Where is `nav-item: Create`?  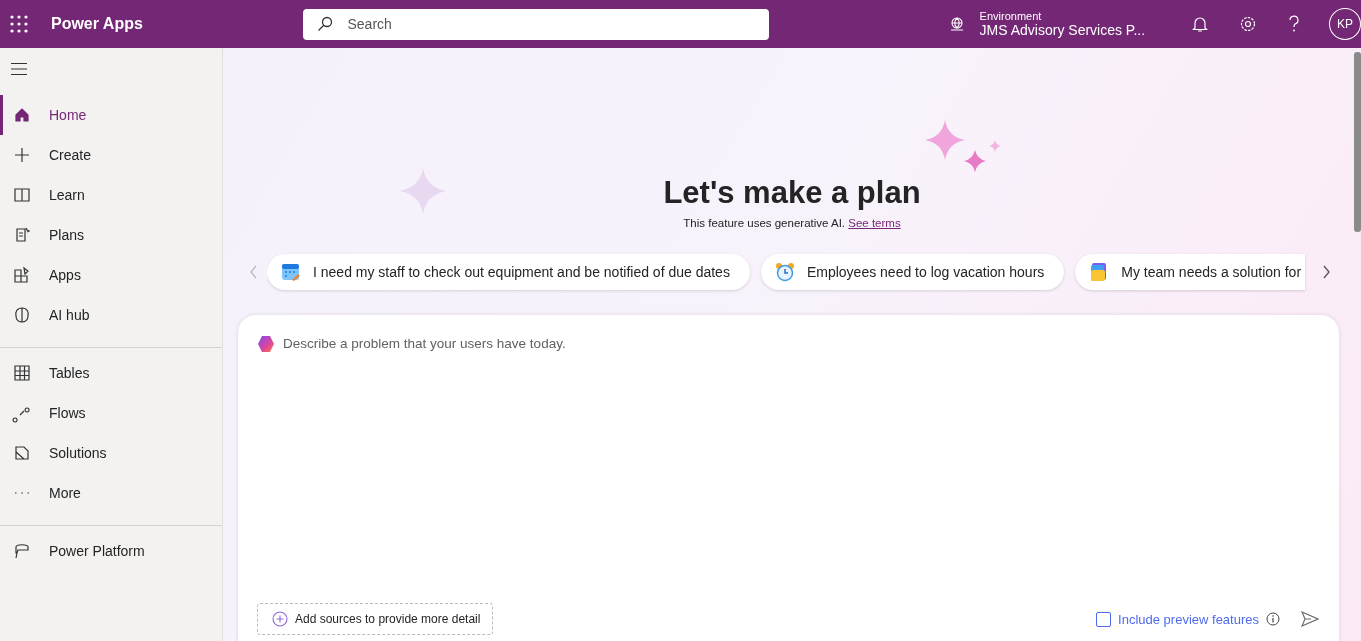 nav-item: Create is located at coordinates (111, 155).